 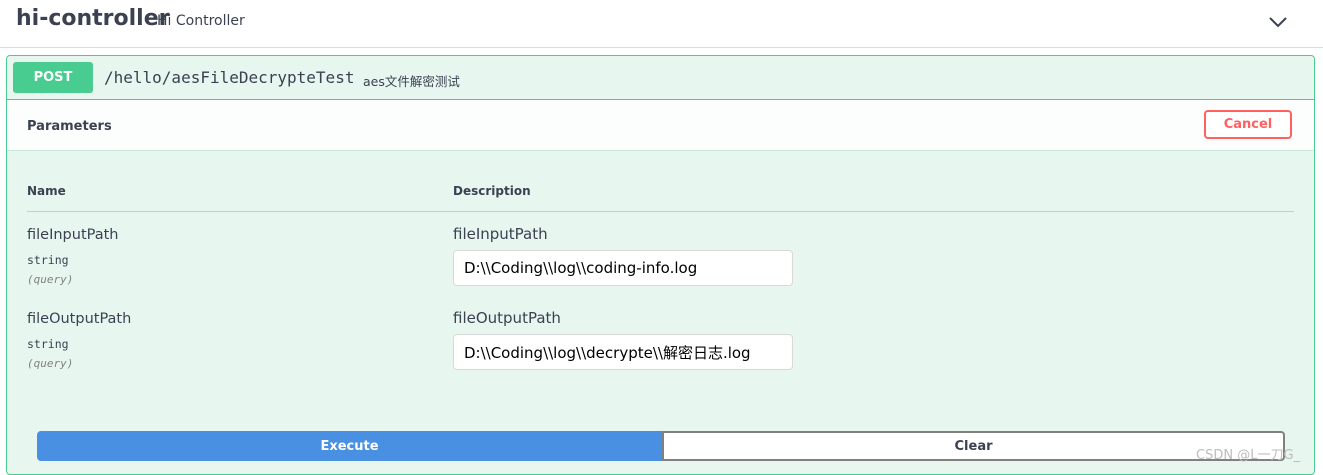 What do you see at coordinates (1278, 22) in the screenshot?
I see `chevron-down-icon` at bounding box center [1278, 22].